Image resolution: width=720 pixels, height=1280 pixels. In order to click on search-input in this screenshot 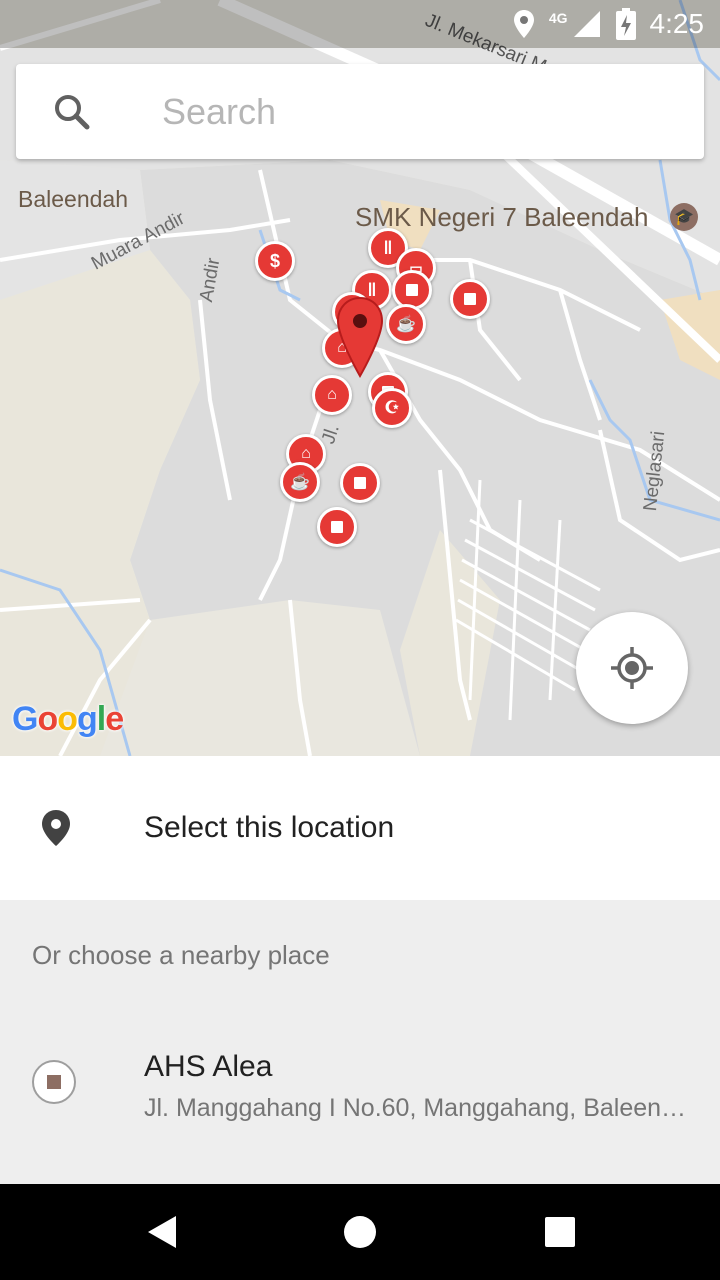, I will do `click(412, 111)`.